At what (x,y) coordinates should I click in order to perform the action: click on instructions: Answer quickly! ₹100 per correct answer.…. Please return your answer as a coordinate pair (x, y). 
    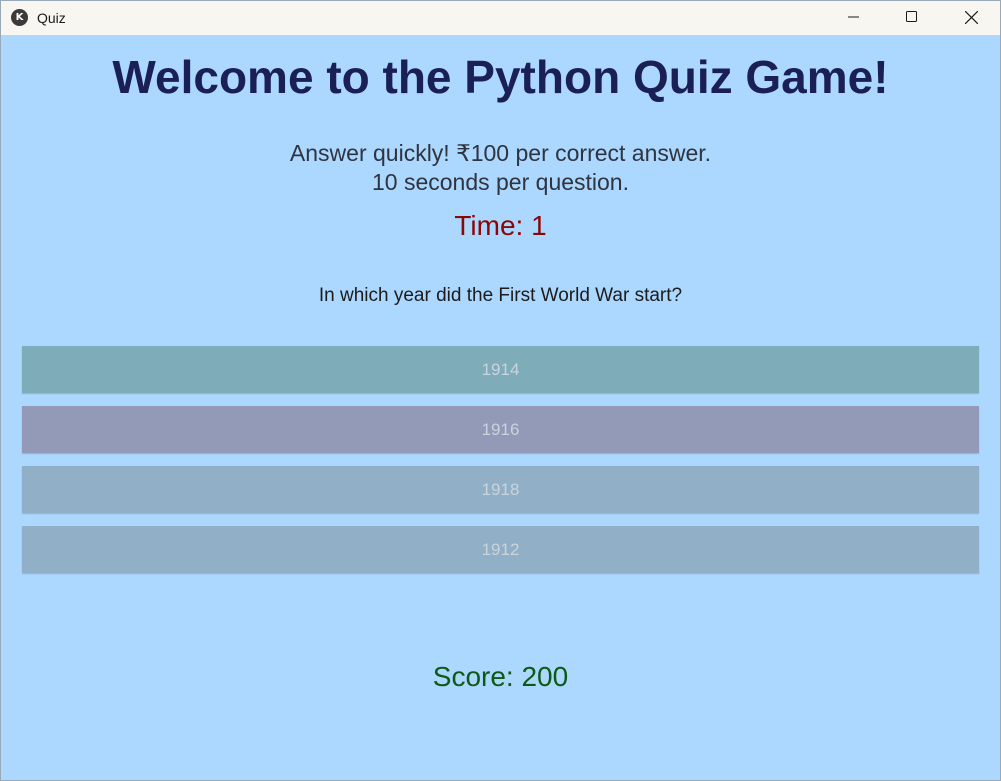
    Looking at the image, I should click on (500, 168).